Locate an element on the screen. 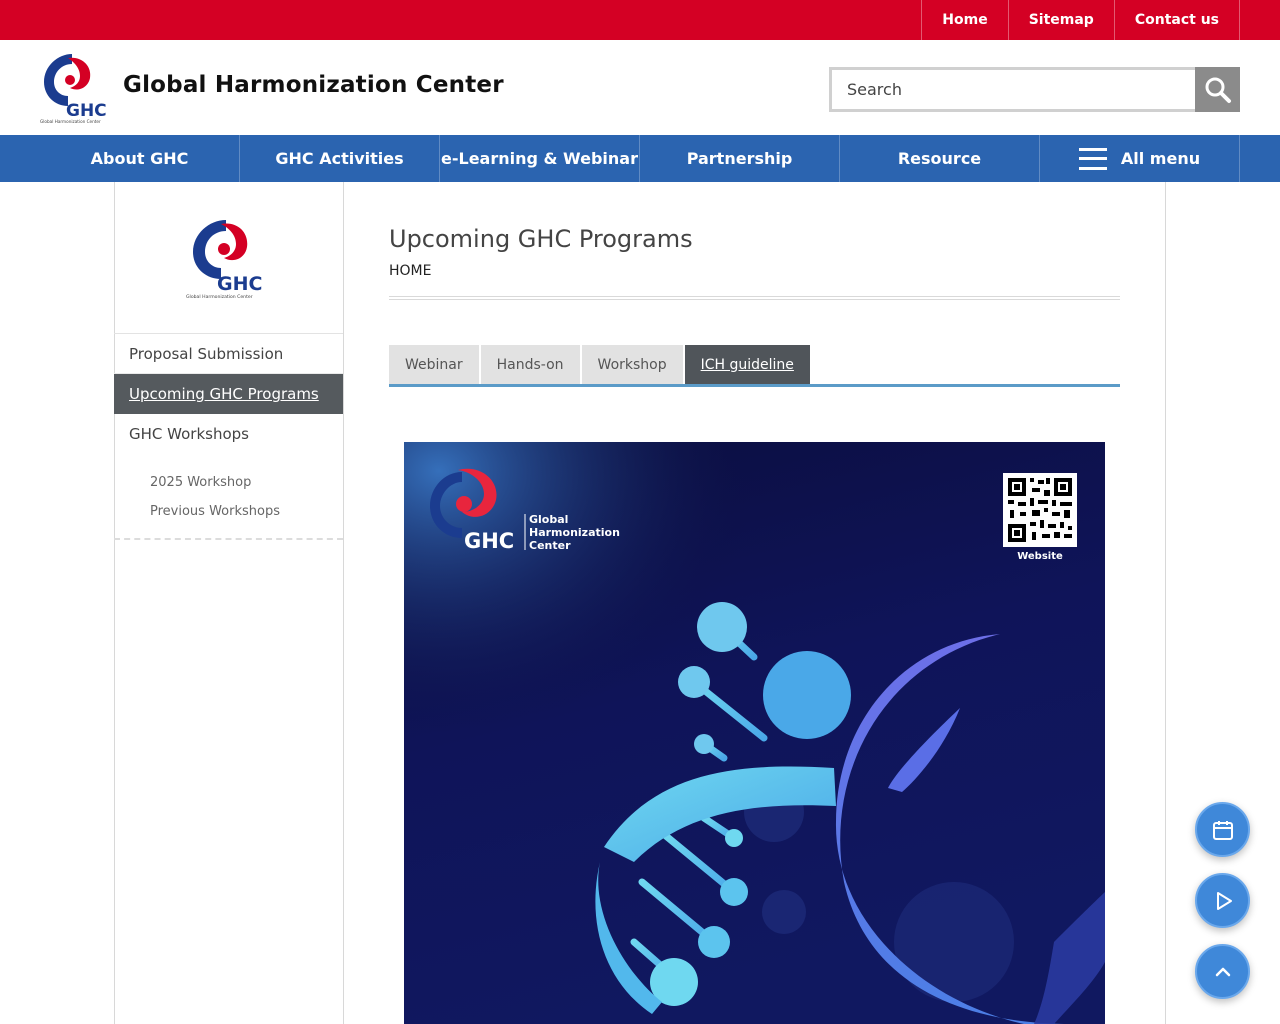 The width and height of the screenshot is (1280, 1024). video-button is located at coordinates (1222, 900).